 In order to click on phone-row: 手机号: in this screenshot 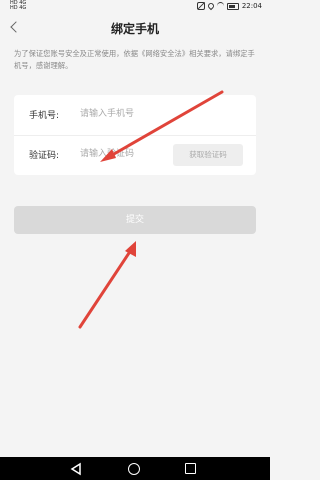, I will do `click(135, 115)`.